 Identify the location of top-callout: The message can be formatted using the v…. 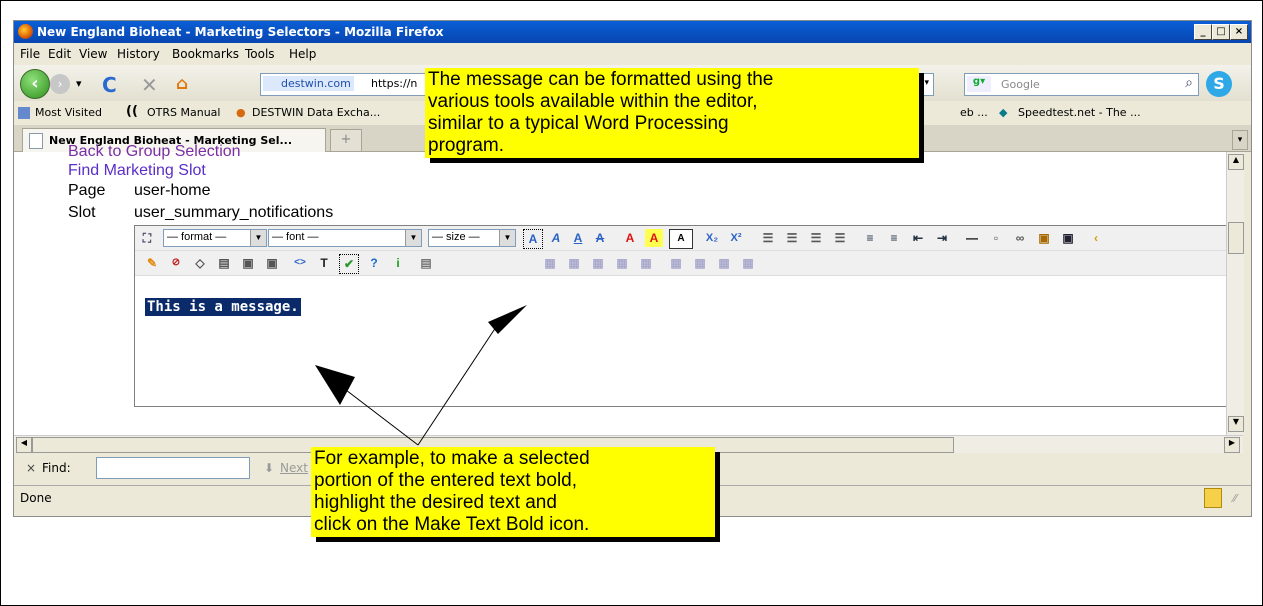
(672, 113).